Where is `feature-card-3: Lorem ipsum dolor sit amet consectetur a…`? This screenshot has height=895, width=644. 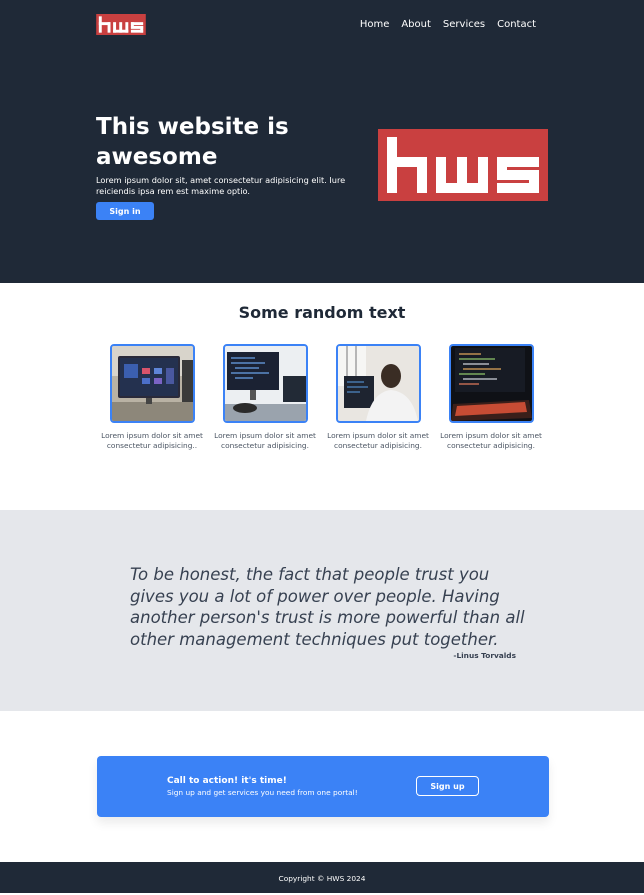 feature-card-3: Lorem ipsum dolor sit amet consectetur a… is located at coordinates (378, 397).